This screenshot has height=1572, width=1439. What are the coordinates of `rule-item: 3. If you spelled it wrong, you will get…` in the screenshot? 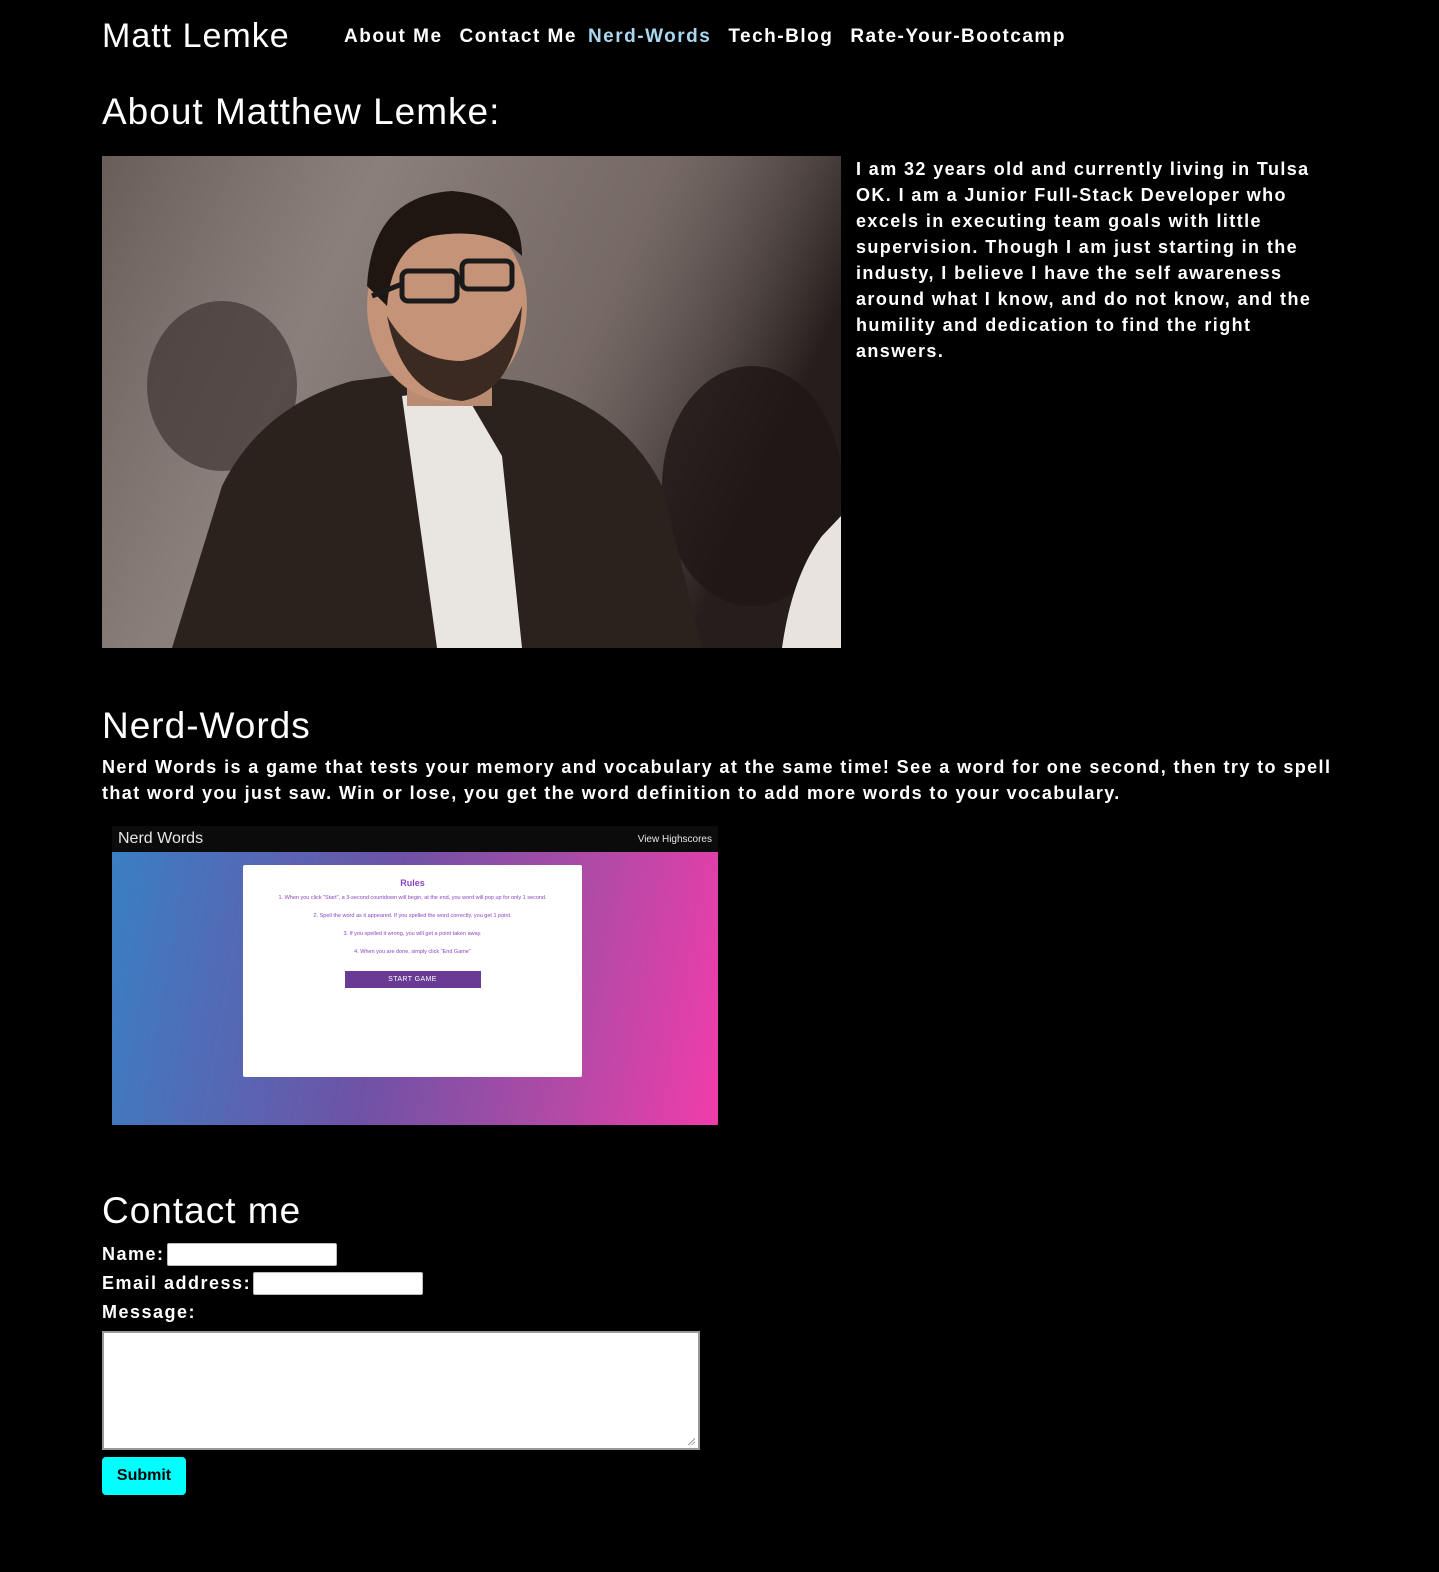 It's located at (412, 934).